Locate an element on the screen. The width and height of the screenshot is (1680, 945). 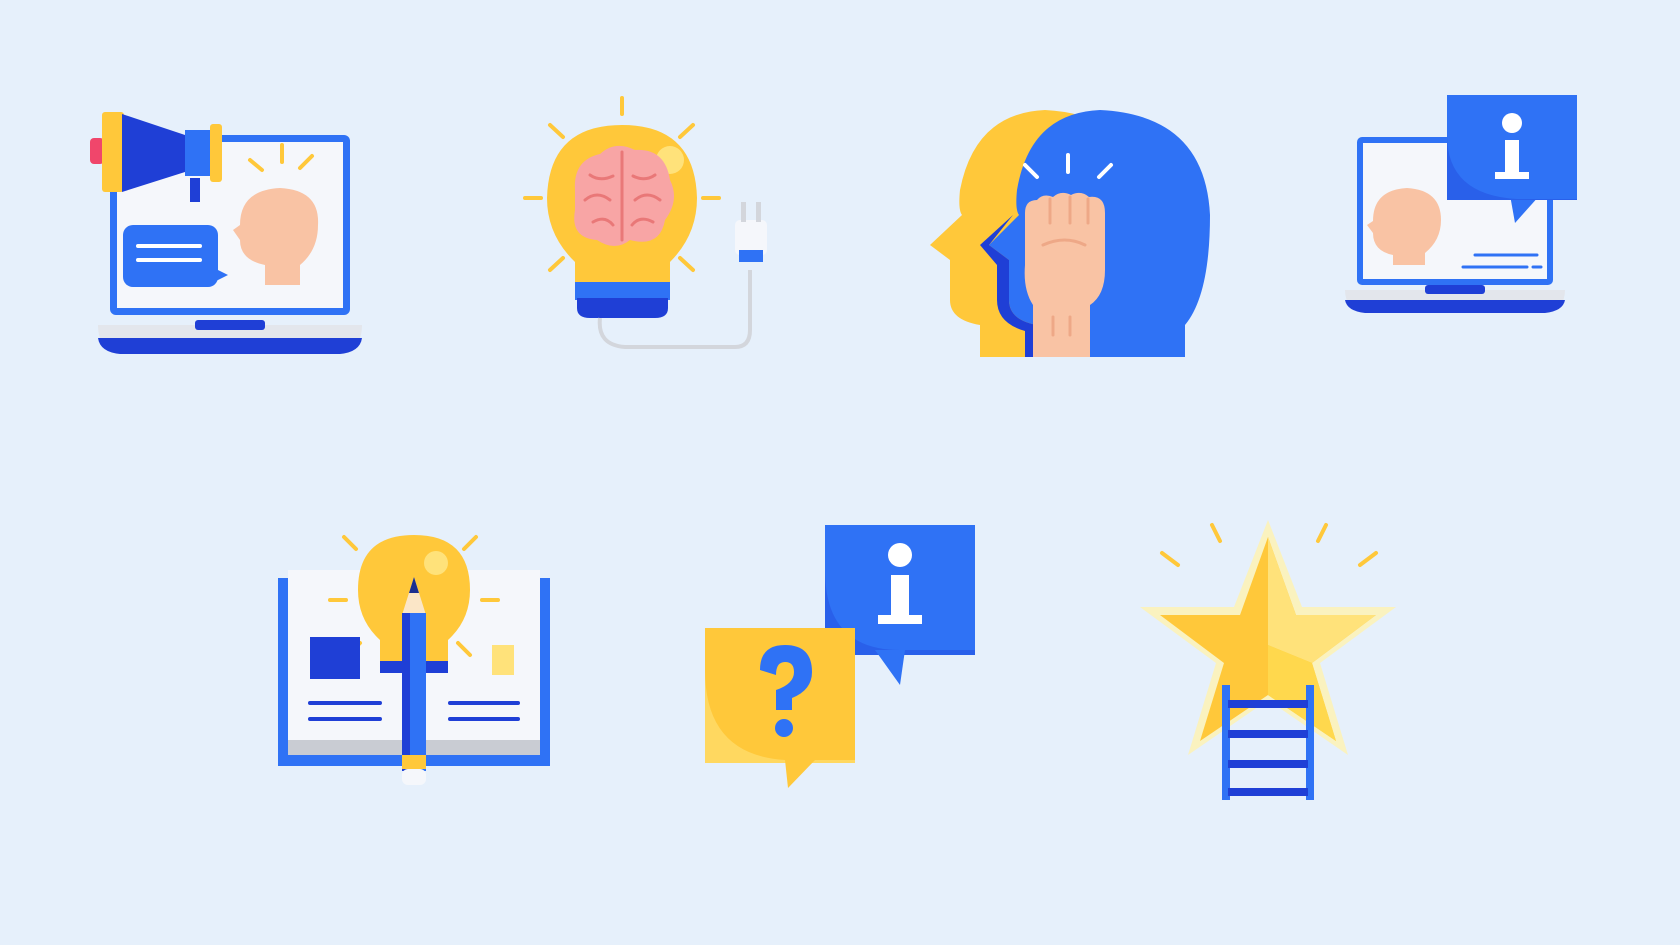
laptop-megaphone-icon is located at coordinates (226, 233).